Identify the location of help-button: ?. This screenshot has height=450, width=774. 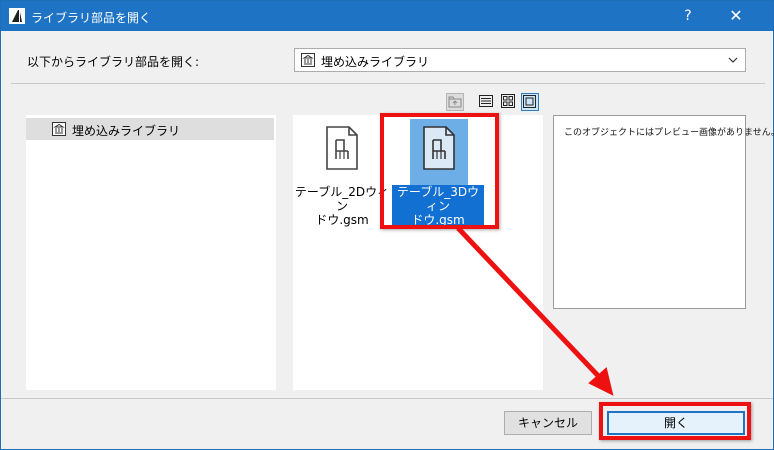
(688, 16).